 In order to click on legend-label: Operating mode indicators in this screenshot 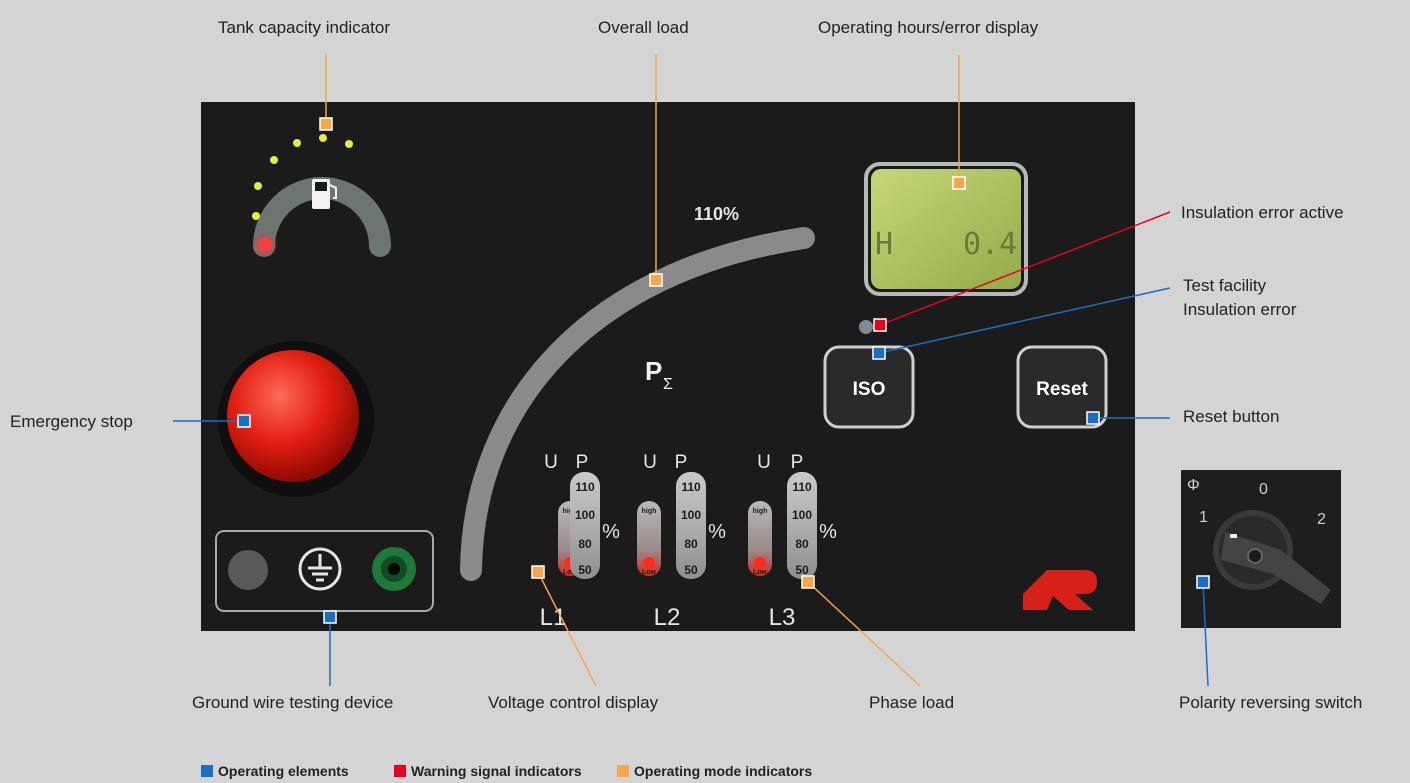, I will do `click(723, 771)`.